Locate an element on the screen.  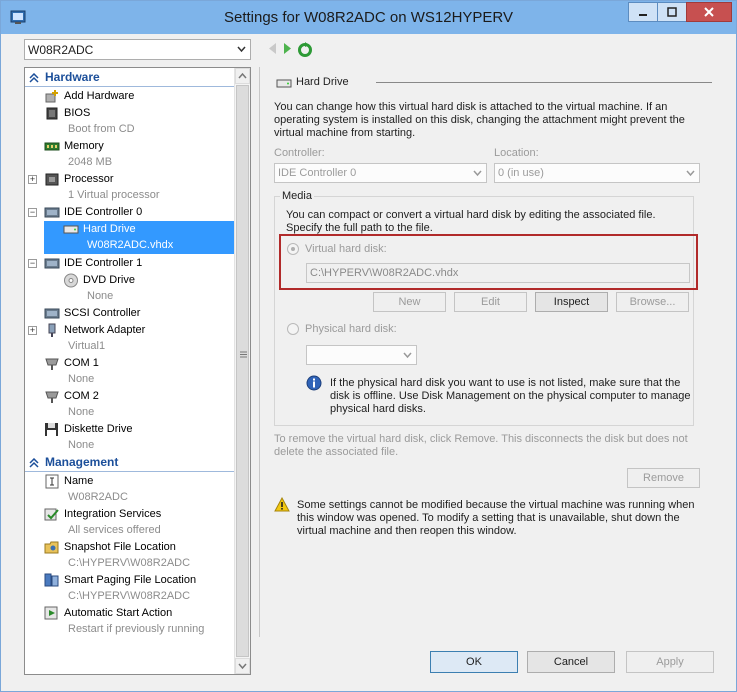
forward-arrow-icon is located at coordinates (287, 48).